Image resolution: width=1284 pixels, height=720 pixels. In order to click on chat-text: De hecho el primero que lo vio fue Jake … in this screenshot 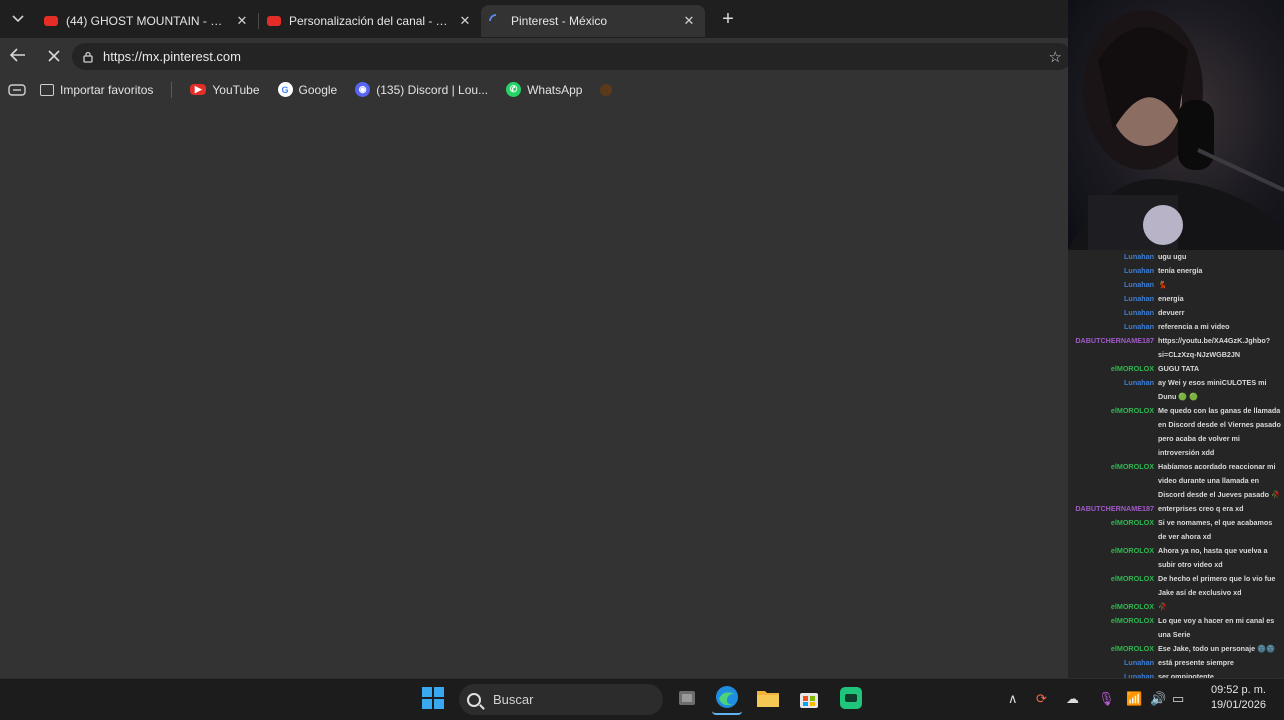, I will do `click(1217, 585)`.